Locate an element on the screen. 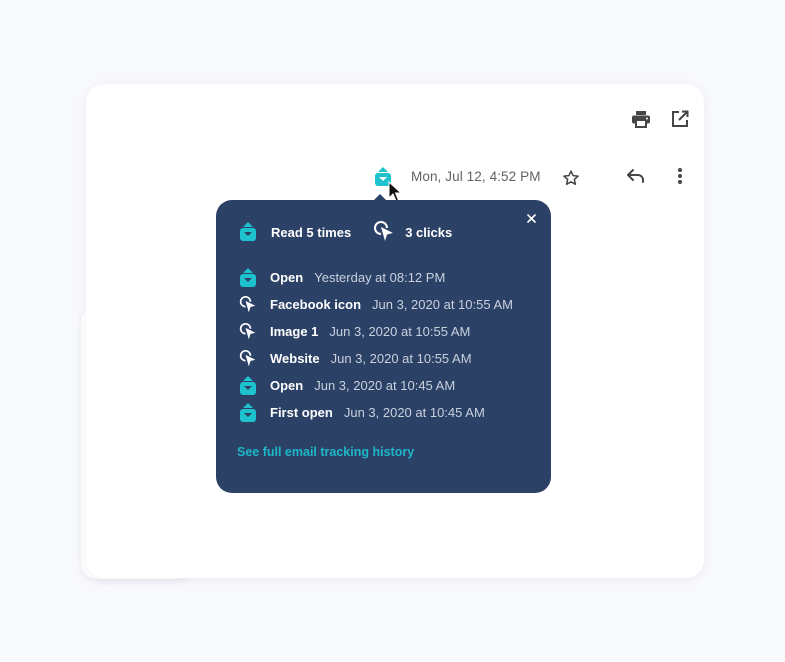  more-options-icon is located at coordinates (680, 176).